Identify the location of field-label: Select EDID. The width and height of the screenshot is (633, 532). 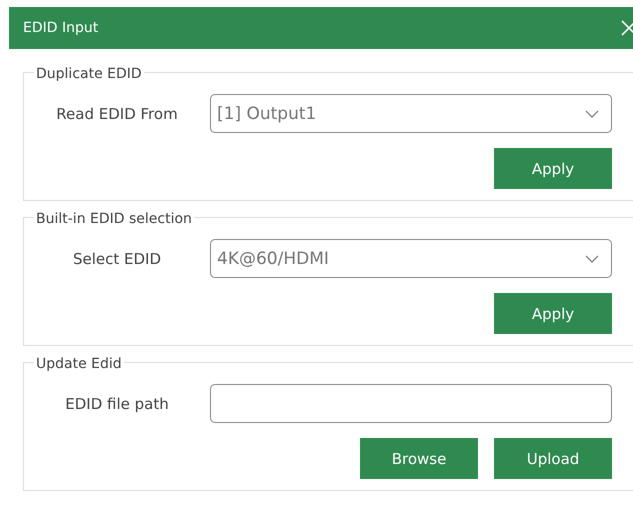
(117, 259).